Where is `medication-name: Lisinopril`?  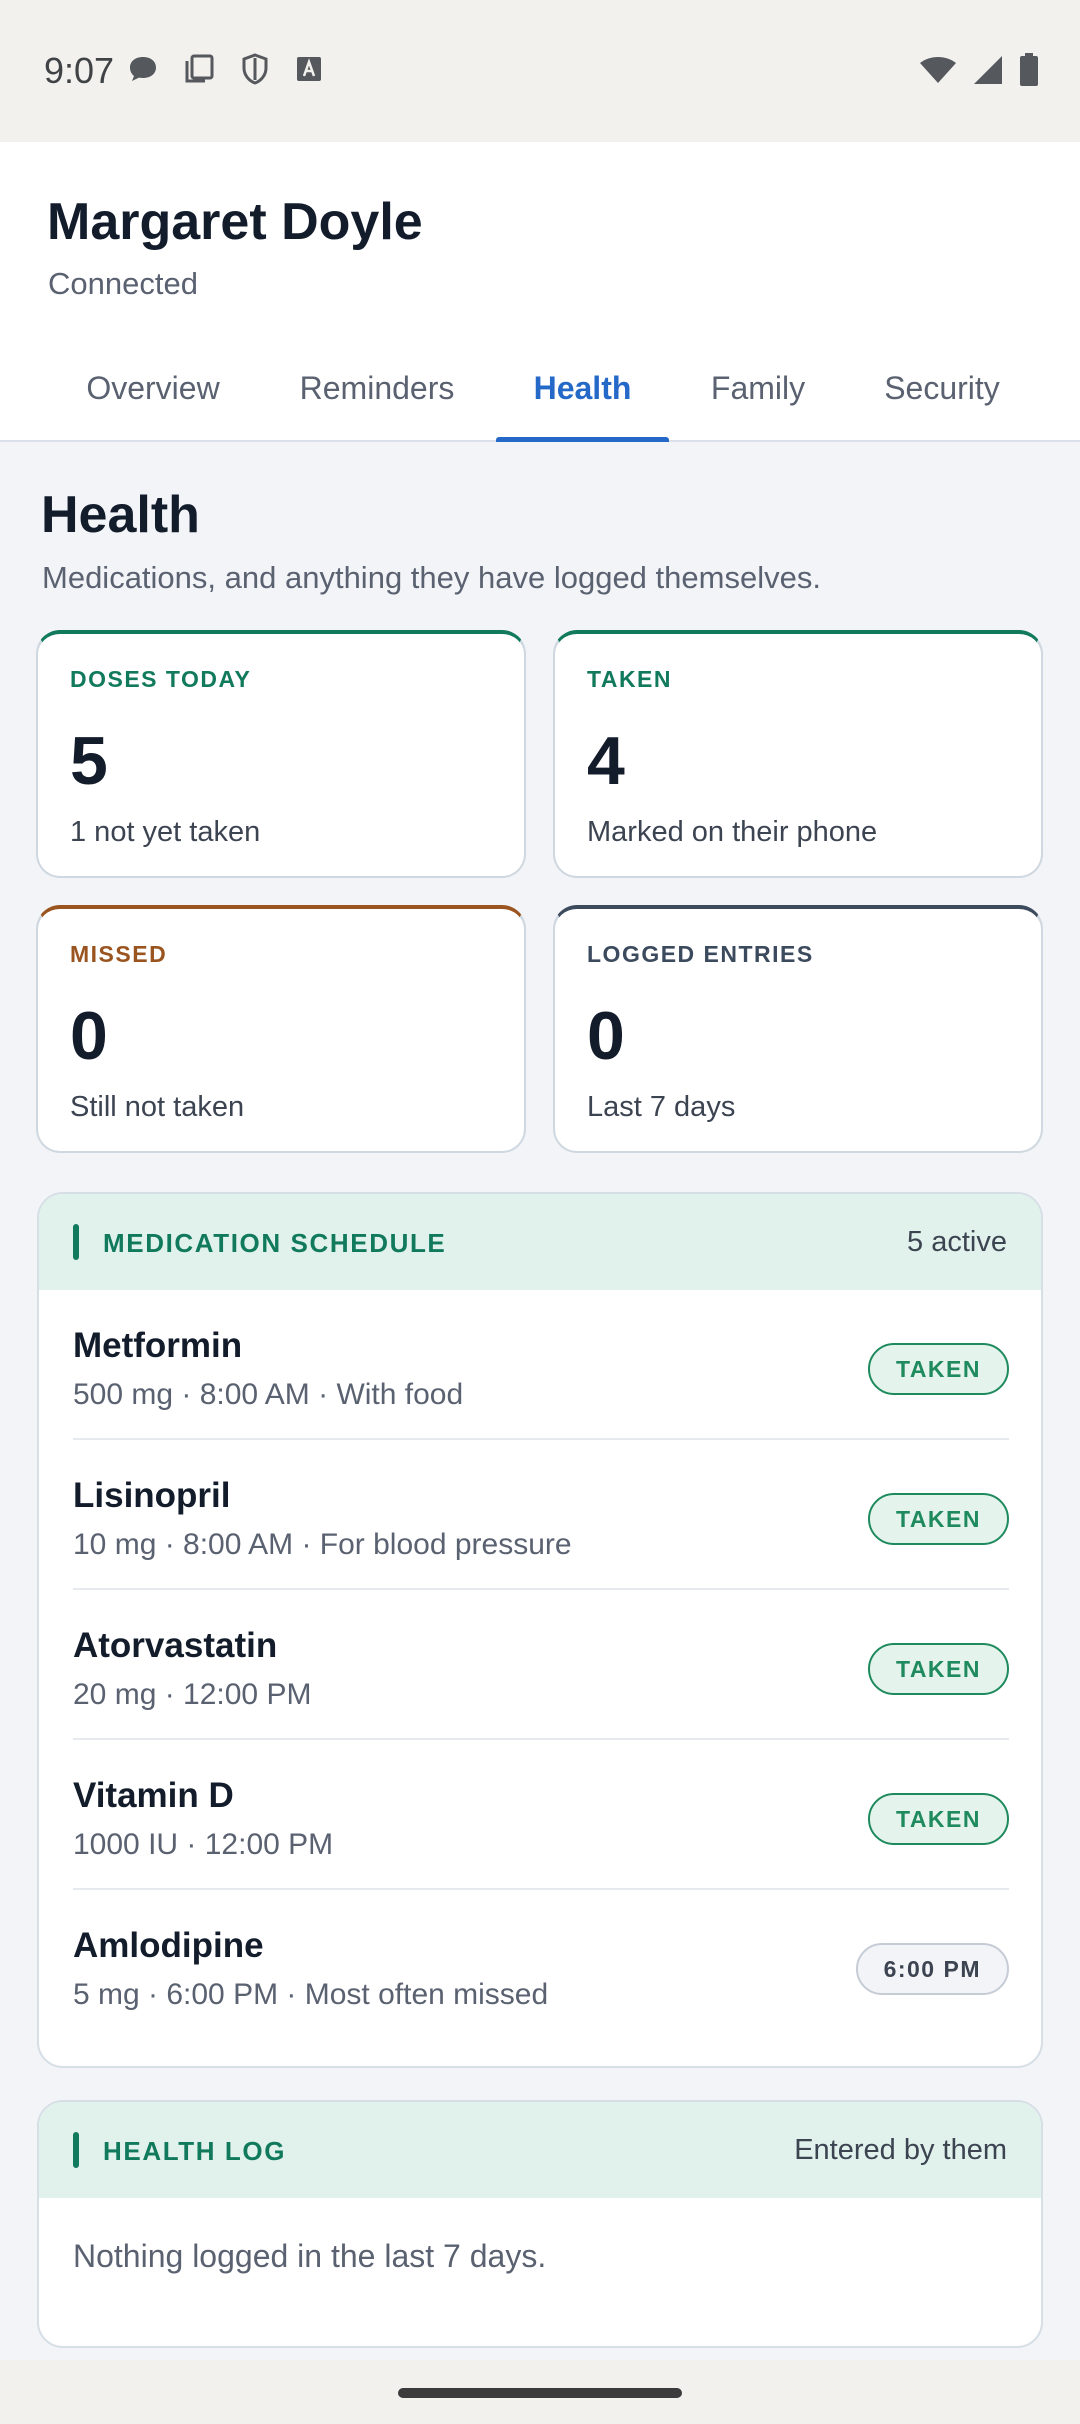
medication-name: Lisinopril is located at coordinates (152, 1495).